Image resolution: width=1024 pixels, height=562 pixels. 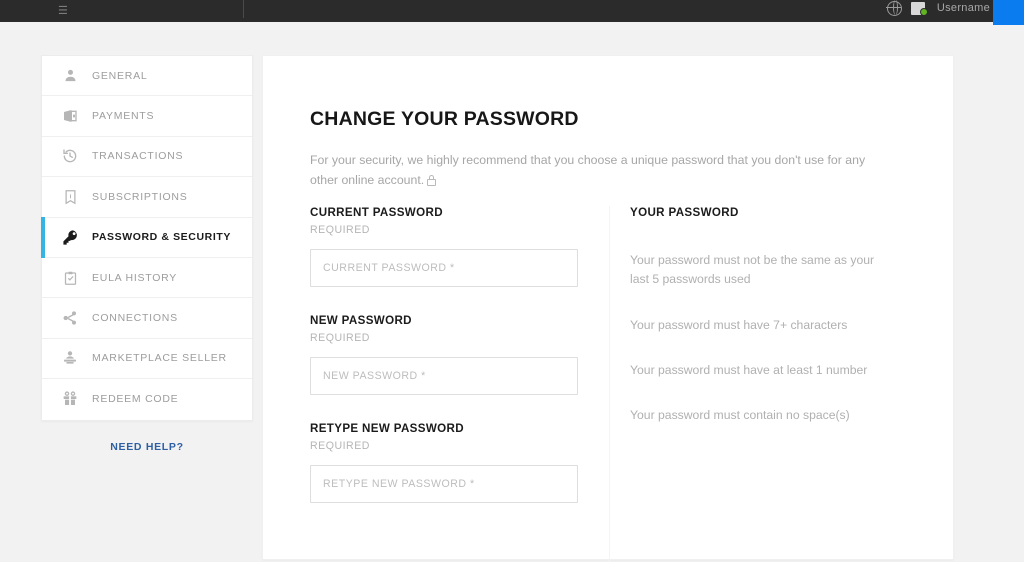 What do you see at coordinates (609, 384) in the screenshot?
I see `column-divider` at bounding box center [609, 384].